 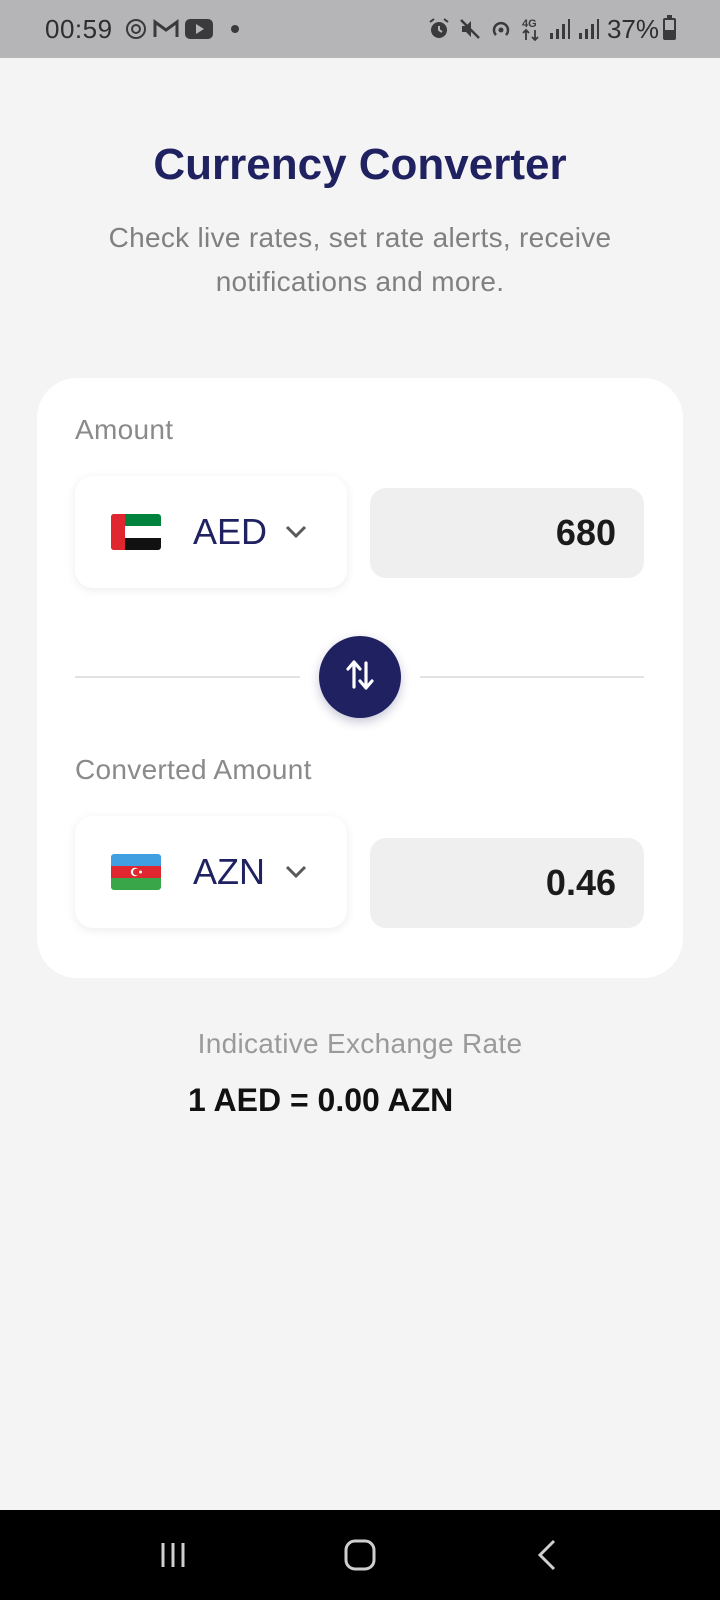 What do you see at coordinates (136, 532) in the screenshot?
I see `uae-flag-icon` at bounding box center [136, 532].